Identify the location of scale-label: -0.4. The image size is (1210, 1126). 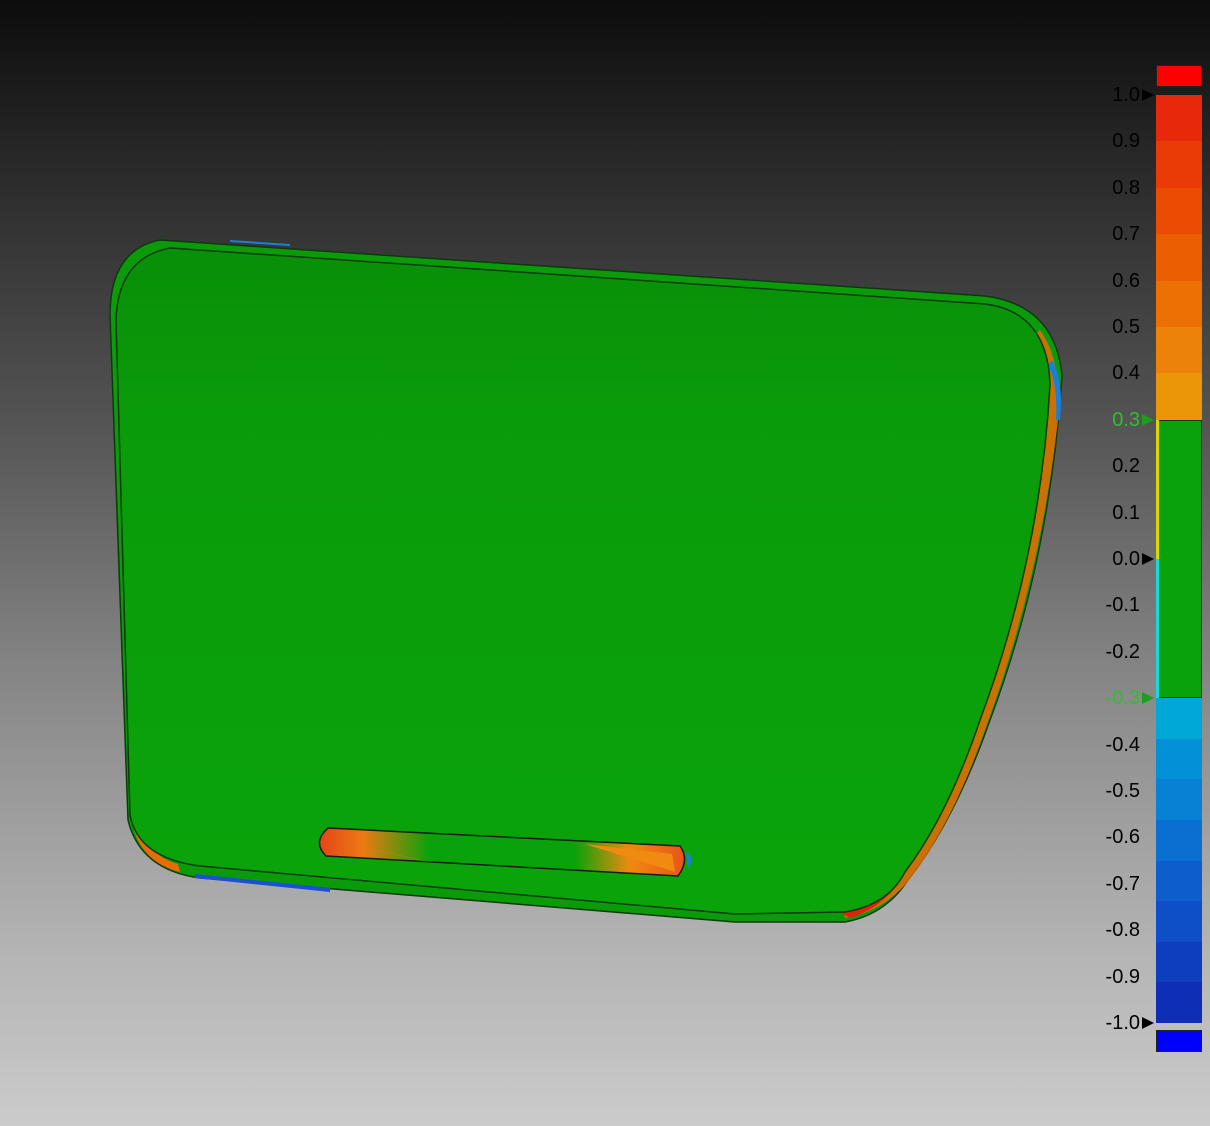
(1122, 744).